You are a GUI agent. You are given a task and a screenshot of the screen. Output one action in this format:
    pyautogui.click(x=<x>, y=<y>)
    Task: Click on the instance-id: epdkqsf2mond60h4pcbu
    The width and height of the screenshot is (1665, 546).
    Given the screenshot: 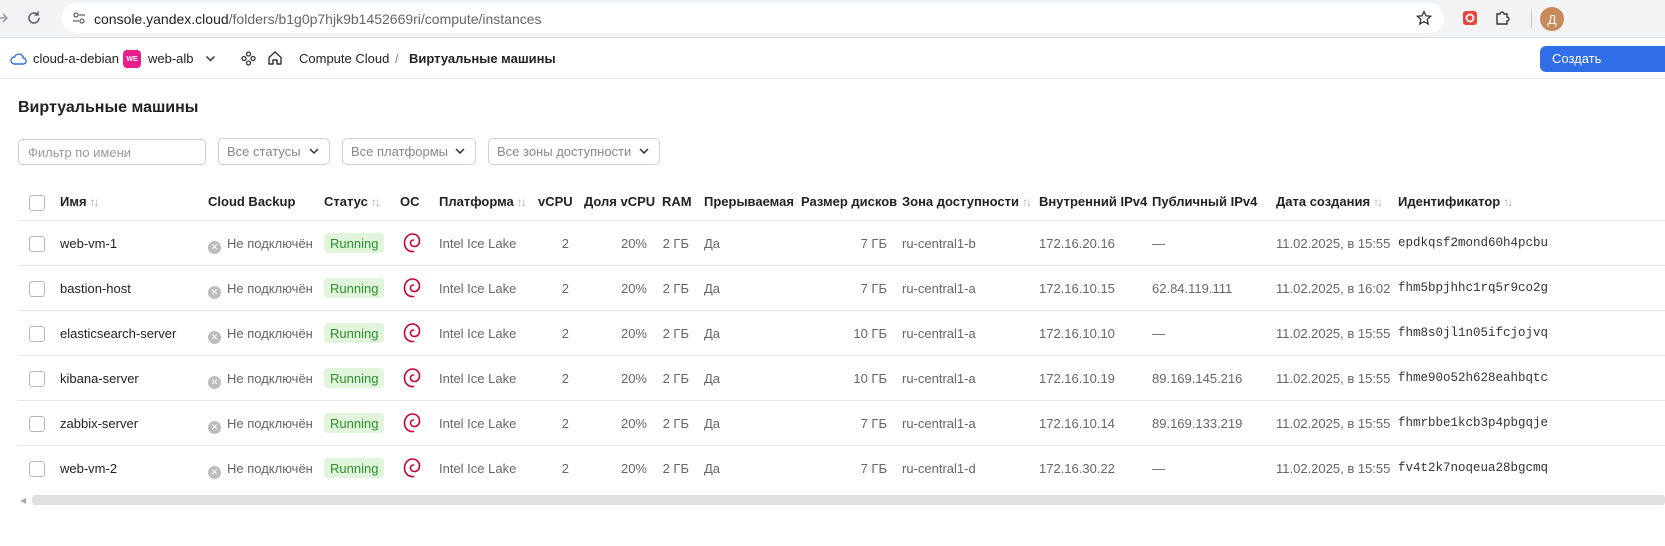 What is the action you would take?
    pyautogui.click(x=1473, y=243)
    